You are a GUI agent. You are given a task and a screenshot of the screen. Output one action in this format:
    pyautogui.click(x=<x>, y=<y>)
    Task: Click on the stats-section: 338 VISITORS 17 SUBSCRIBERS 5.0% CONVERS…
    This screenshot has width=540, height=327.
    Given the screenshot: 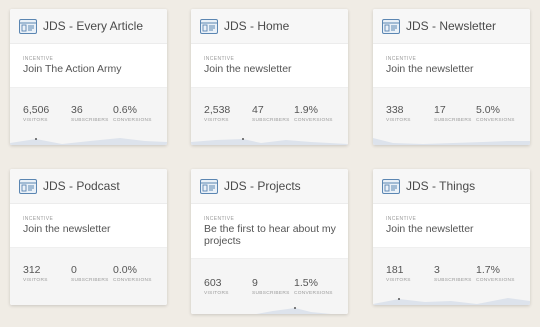 What is the action you would take?
    pyautogui.click(x=451, y=116)
    